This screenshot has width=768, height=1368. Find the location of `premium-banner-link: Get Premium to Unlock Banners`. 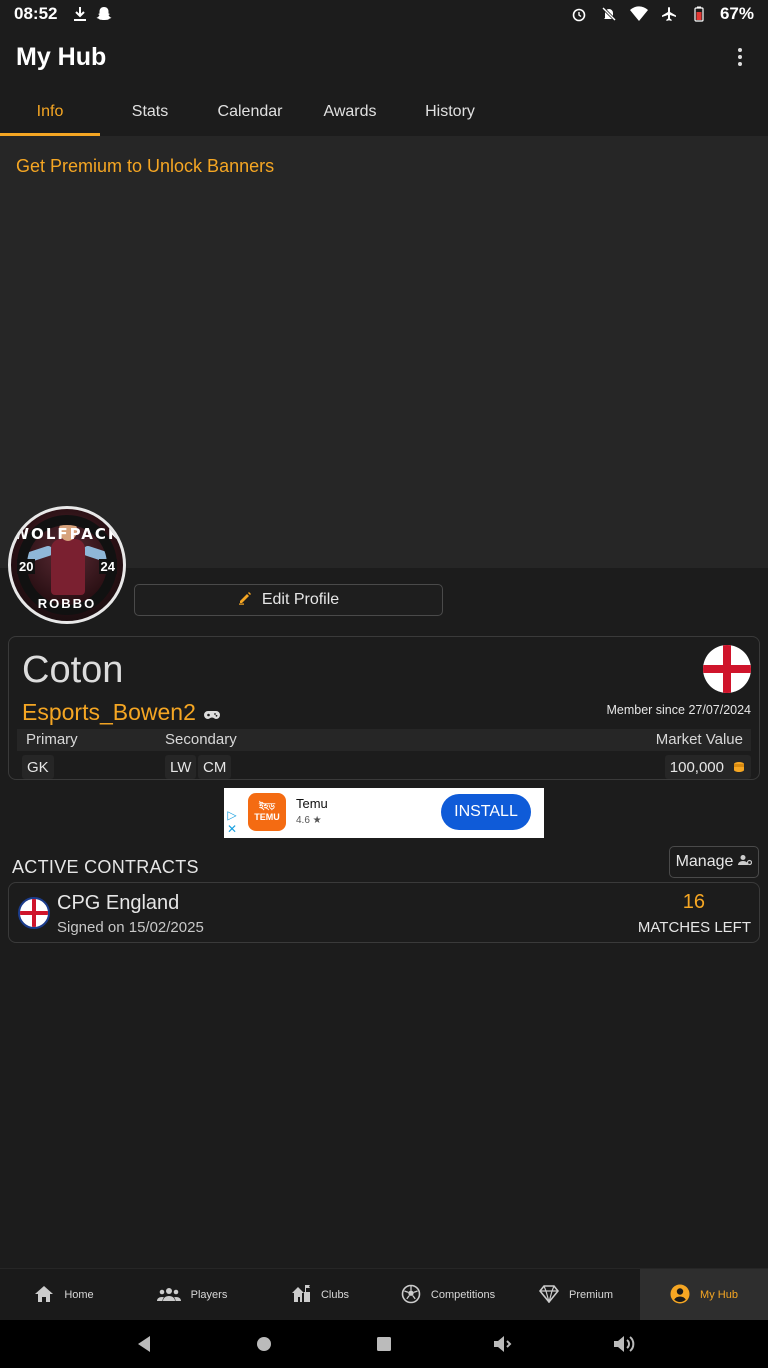

premium-banner-link: Get Premium to Unlock Banners is located at coordinates (145, 166).